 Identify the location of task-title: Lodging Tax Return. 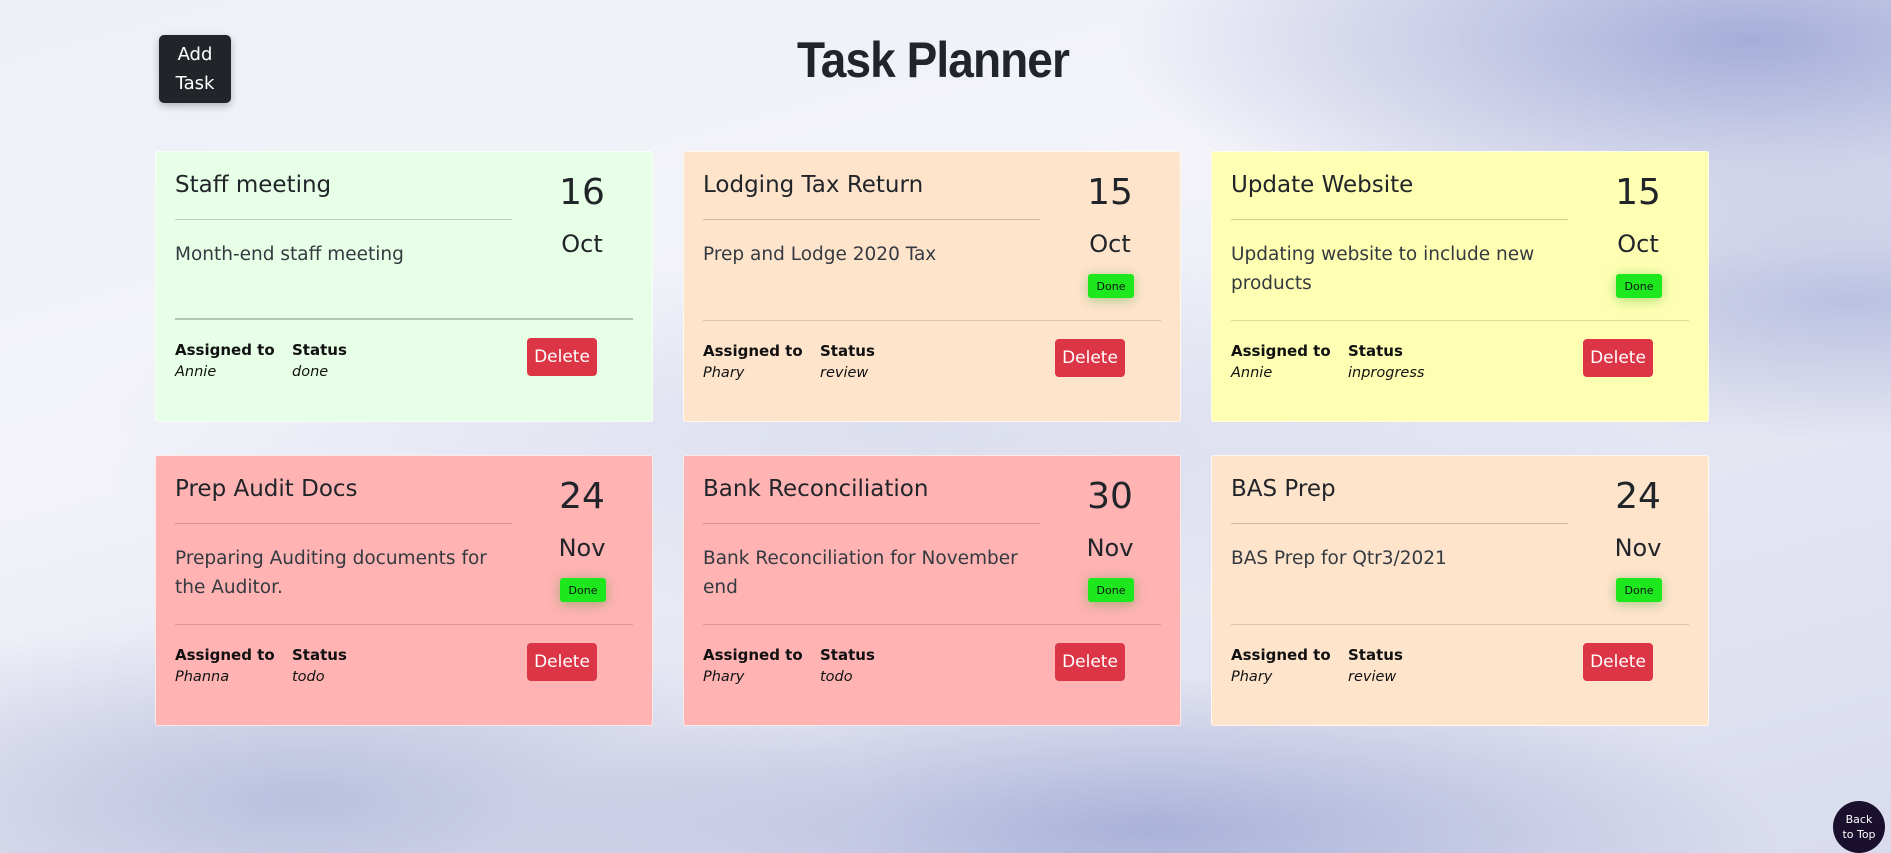
(813, 185).